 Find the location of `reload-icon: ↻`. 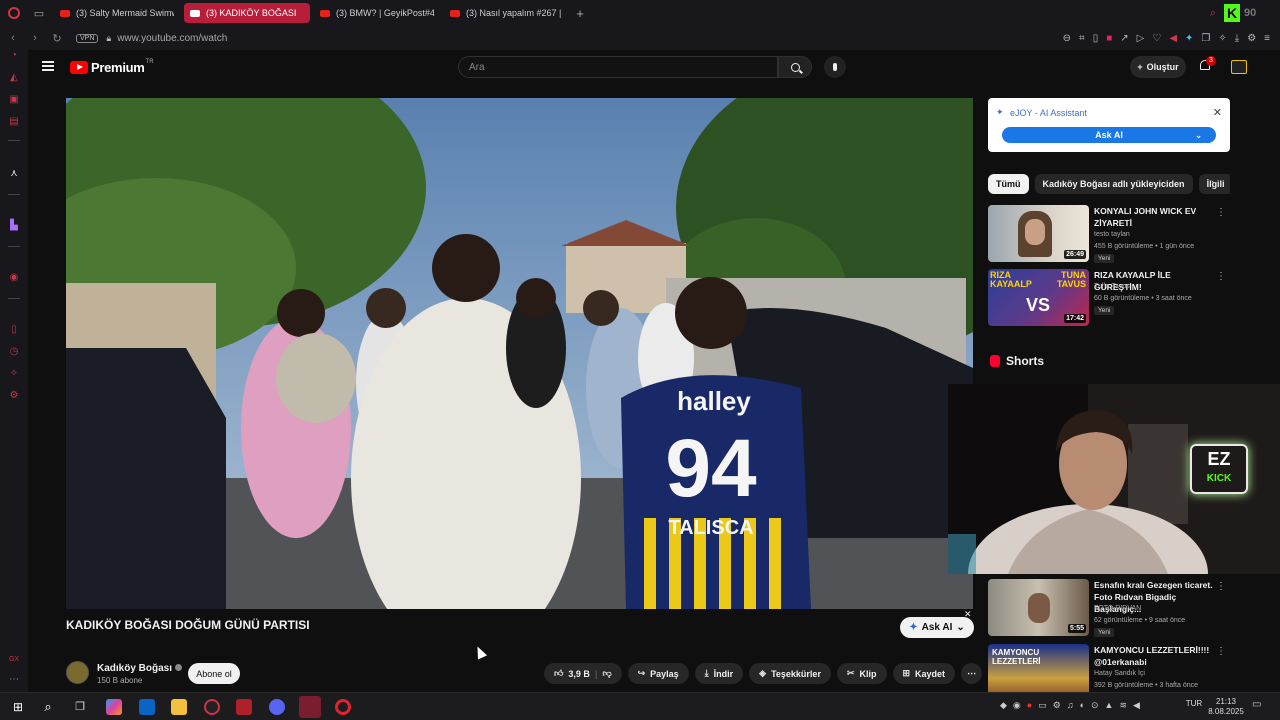

reload-icon: ↻ is located at coordinates (57, 38).